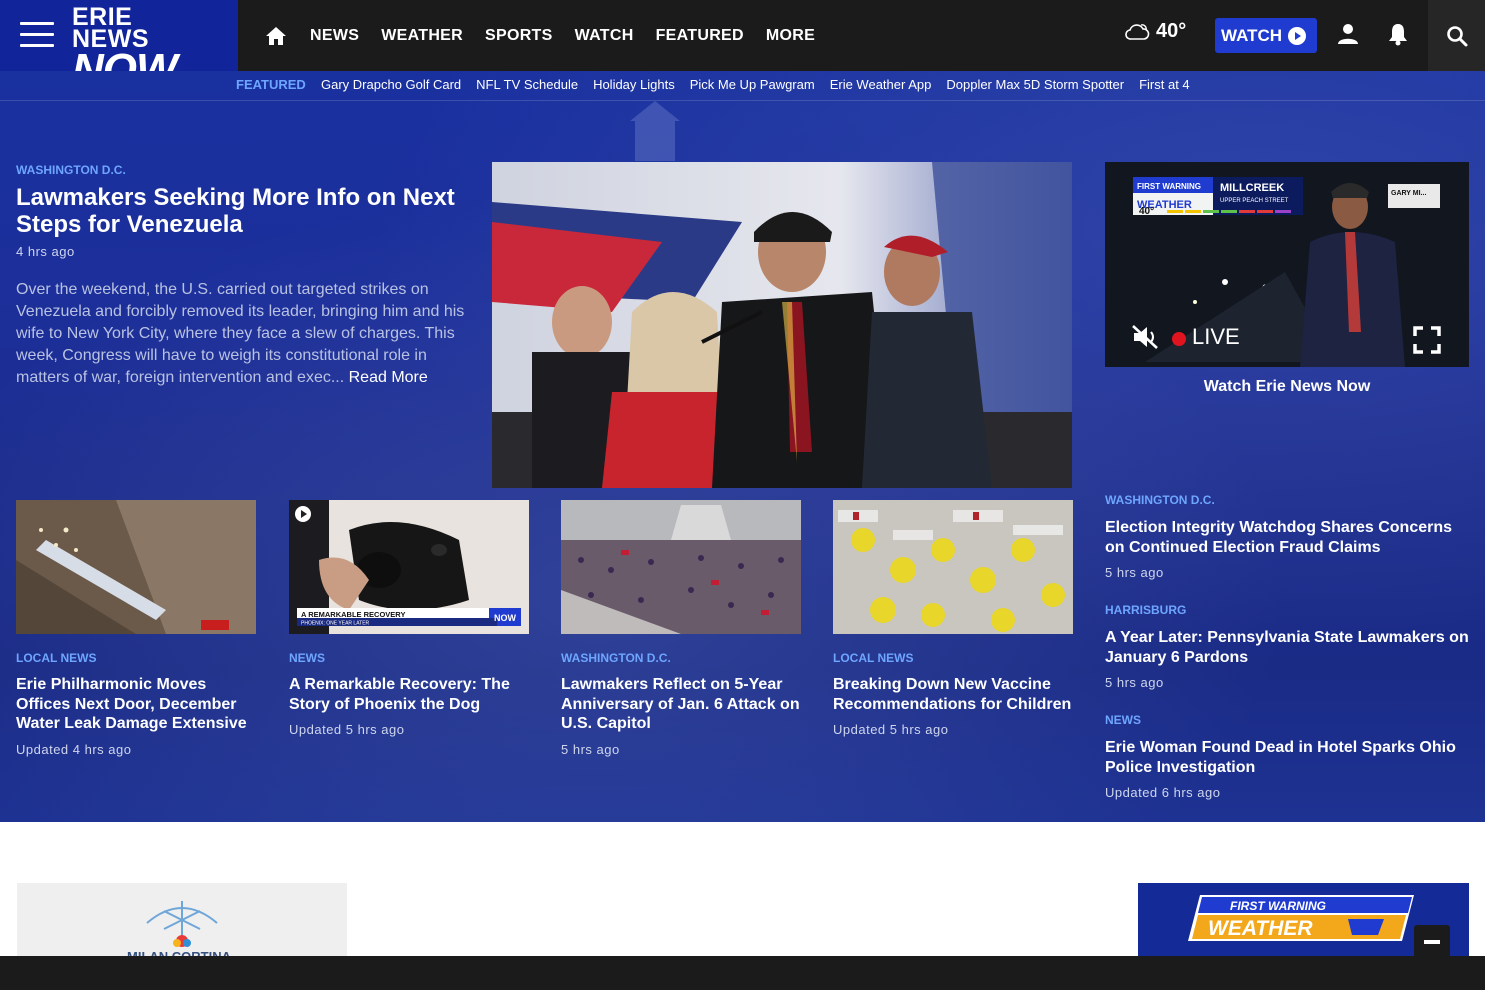 This screenshot has height=990, width=1485. I want to click on nav-watch: WATCH, so click(604, 36).